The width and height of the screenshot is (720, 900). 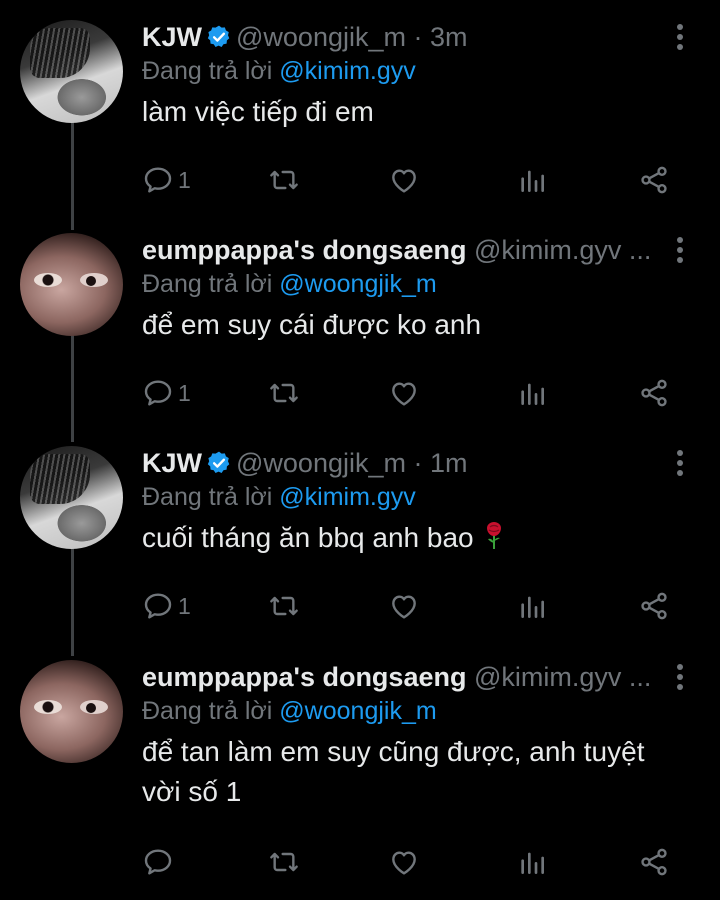 I want to click on tweet-header: KJW @woongjik_m · 1m, so click(x=401, y=463).